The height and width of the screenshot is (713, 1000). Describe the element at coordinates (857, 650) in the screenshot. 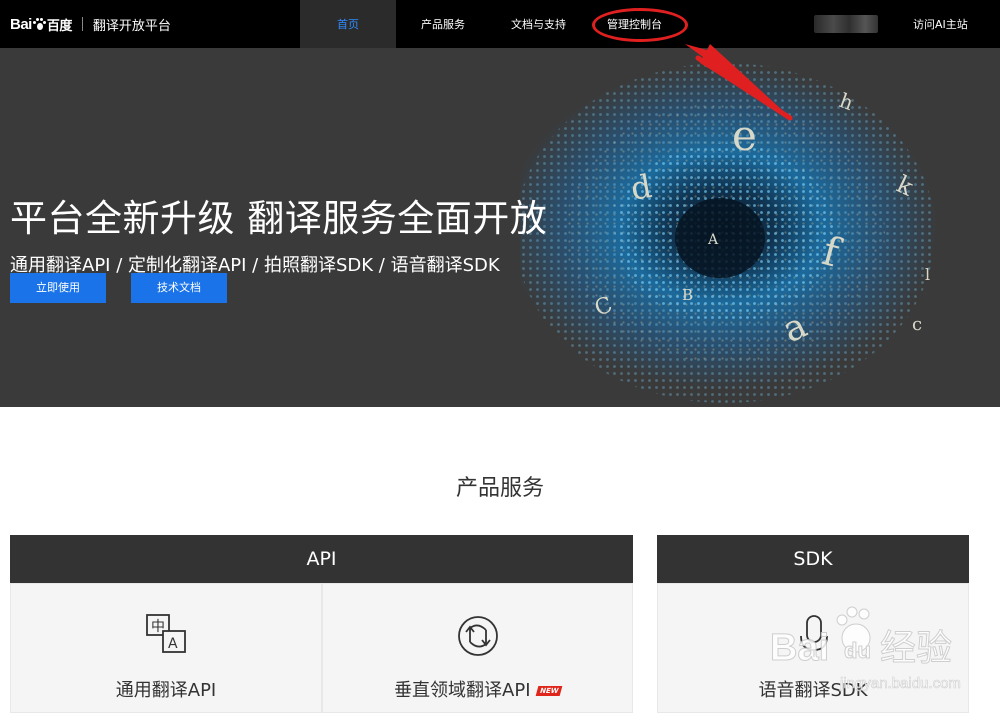

I see `watermark-du: du` at that location.